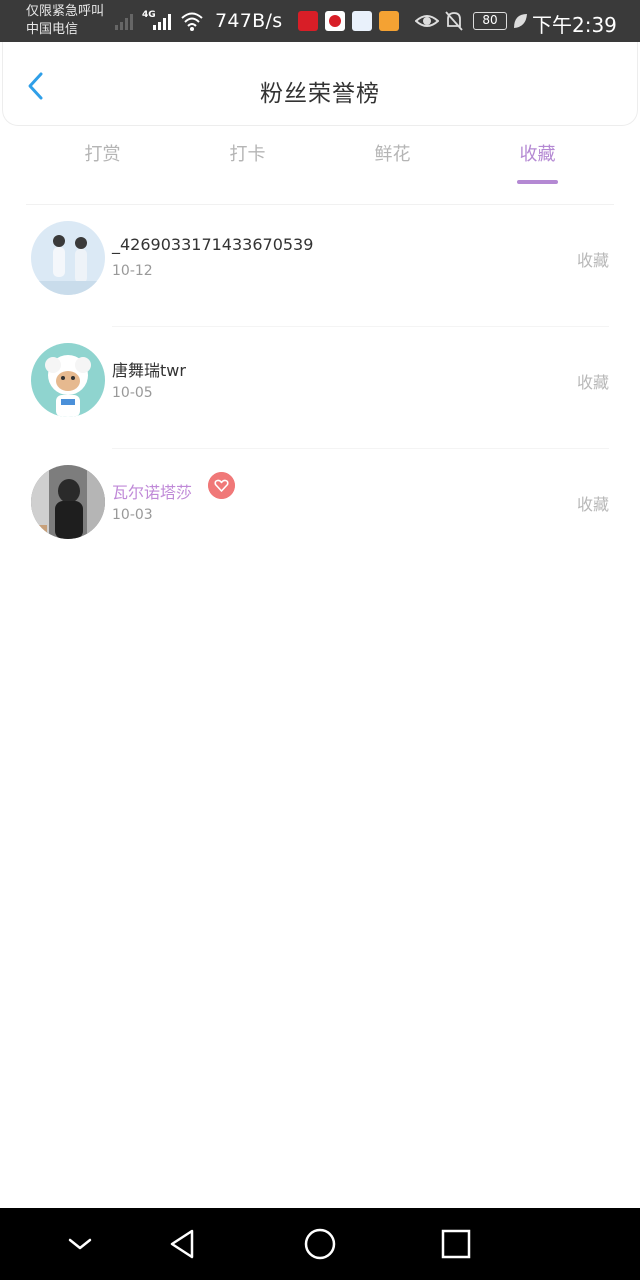 This screenshot has height=1280, width=640. I want to click on carrier-line-1: 仅限紧急呼叫, so click(65, 11).